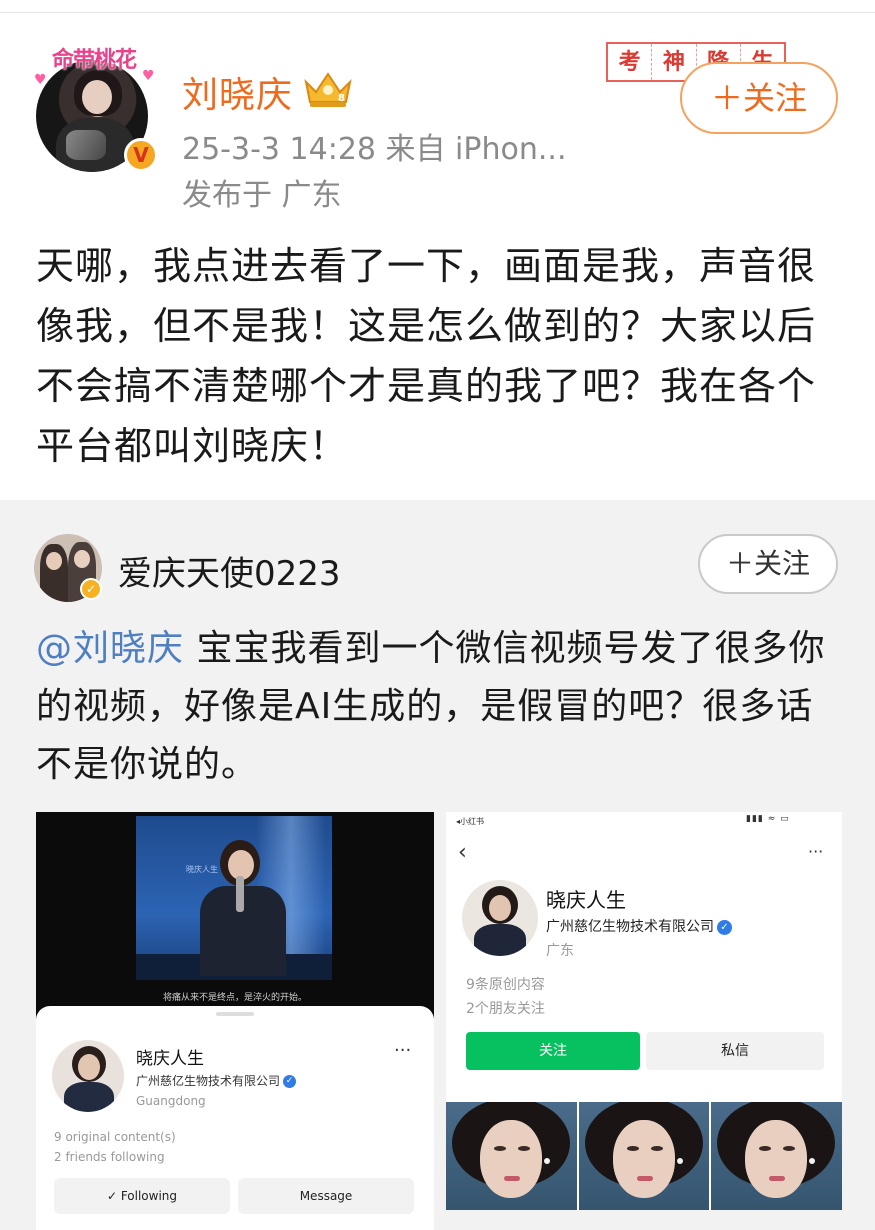 This screenshot has width=875, height=1230. I want to click on mention-link: @刘晓庆, so click(110, 648).